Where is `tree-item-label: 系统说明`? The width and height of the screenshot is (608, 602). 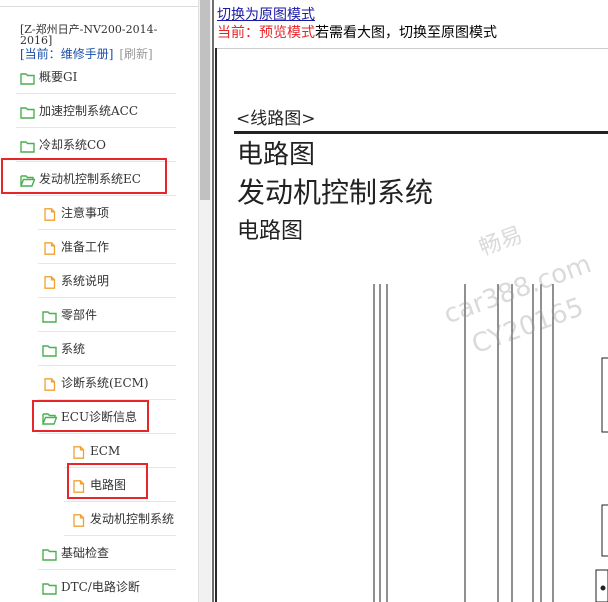 tree-item-label: 系统说明 is located at coordinates (85, 281).